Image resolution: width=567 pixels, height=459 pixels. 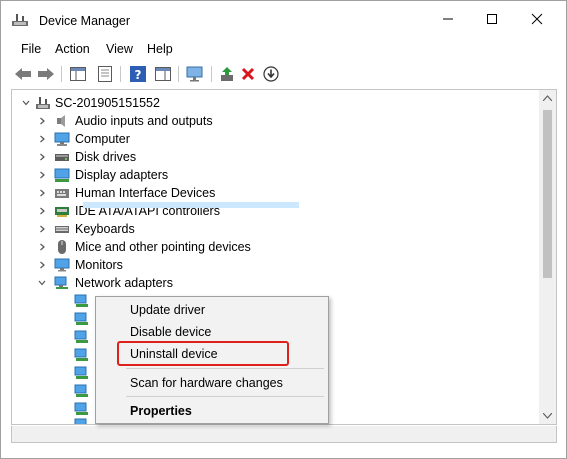 I want to click on help-icon: ?, so click(x=138, y=74).